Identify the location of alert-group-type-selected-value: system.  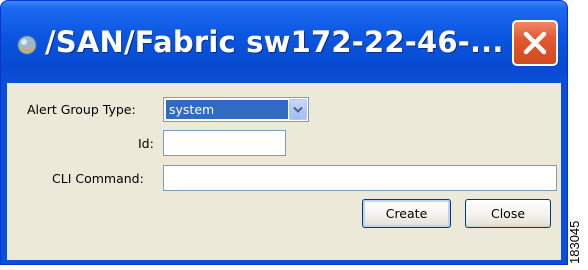
(227, 109).